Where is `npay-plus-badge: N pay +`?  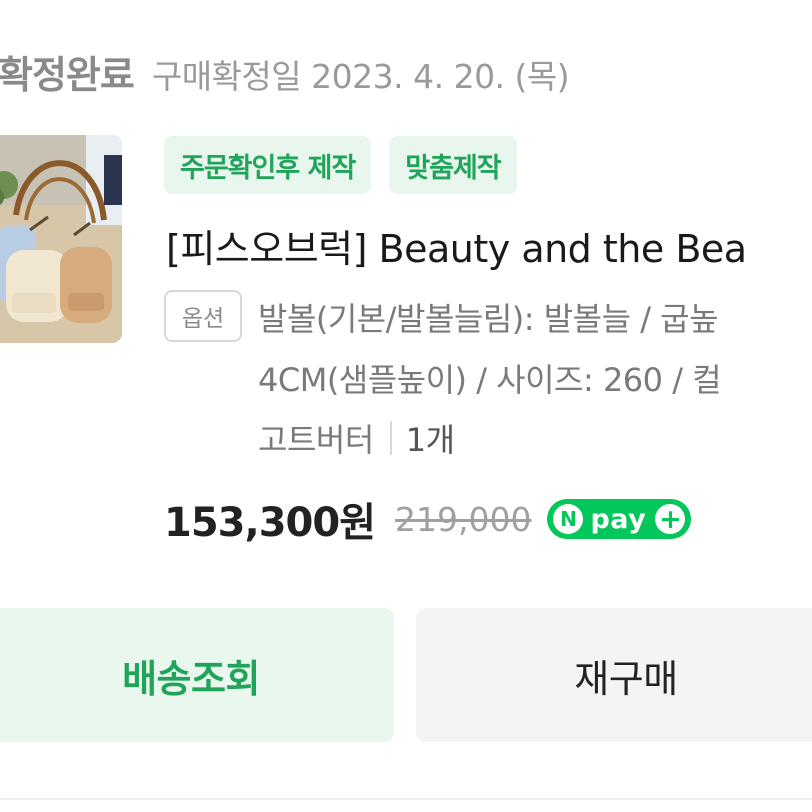 npay-plus-badge: N pay + is located at coordinates (619, 519).